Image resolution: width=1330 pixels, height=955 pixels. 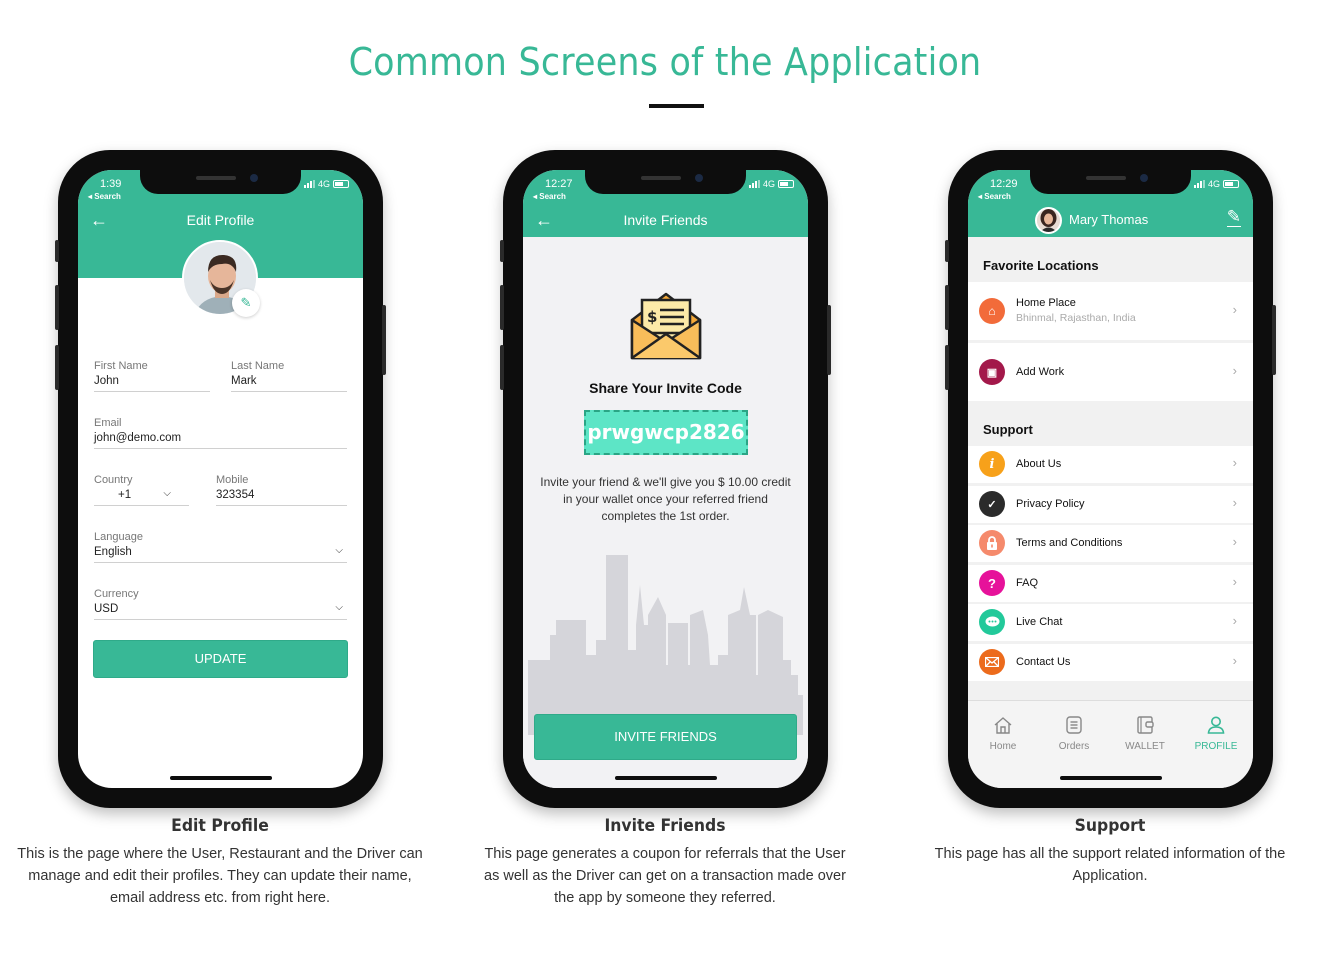 What do you see at coordinates (992, 504) in the screenshot?
I see `privacy-lock-icon: ✓` at bounding box center [992, 504].